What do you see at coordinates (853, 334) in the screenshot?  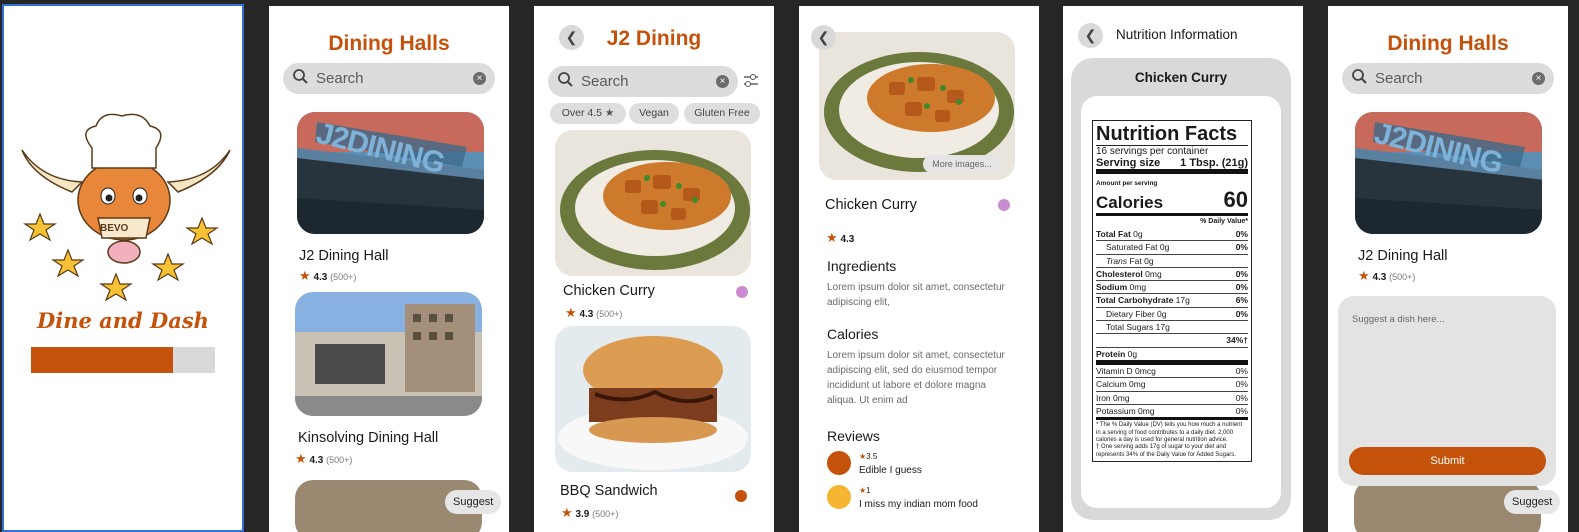 I see `calories-heading: Calories` at bounding box center [853, 334].